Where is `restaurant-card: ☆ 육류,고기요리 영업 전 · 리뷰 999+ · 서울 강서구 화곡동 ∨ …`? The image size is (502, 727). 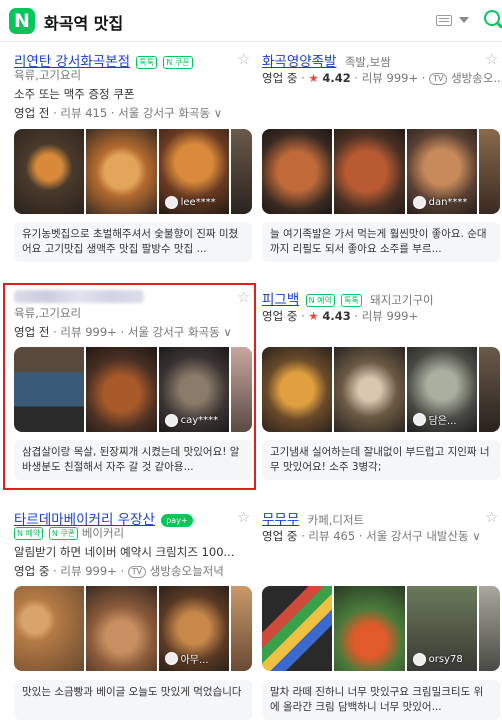
restaurant-card: ☆ 육류,고기요리 영업 전 · 리뷰 999+ · 서울 강서구 화곡동 ∨ … is located at coordinates (133, 386).